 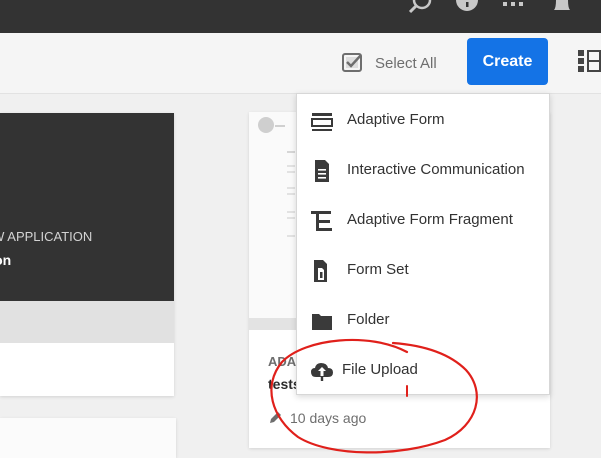 What do you see at coordinates (6, 260) in the screenshot?
I see `card-title: cation` at bounding box center [6, 260].